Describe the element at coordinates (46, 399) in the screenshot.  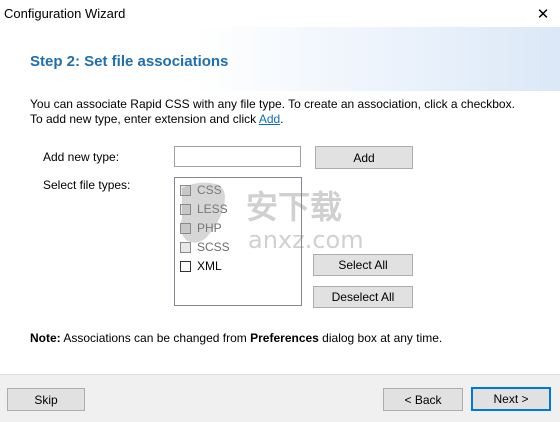
I see `skip-button: Skip` at that location.